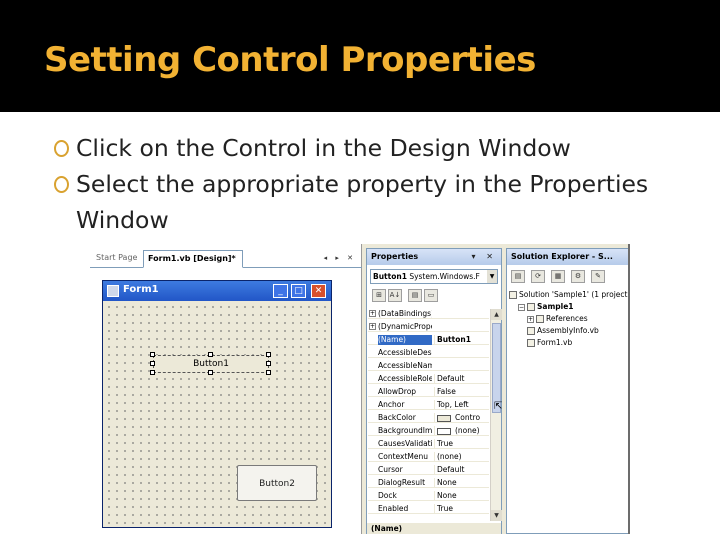 The image size is (720, 540). I want to click on property-value: Top, Left, so click(461, 405).